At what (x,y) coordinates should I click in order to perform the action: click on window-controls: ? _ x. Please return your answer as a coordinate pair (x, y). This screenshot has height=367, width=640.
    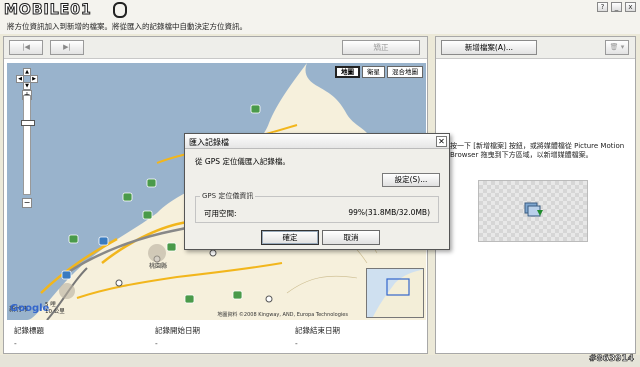
    Looking at the image, I should click on (616, 7).